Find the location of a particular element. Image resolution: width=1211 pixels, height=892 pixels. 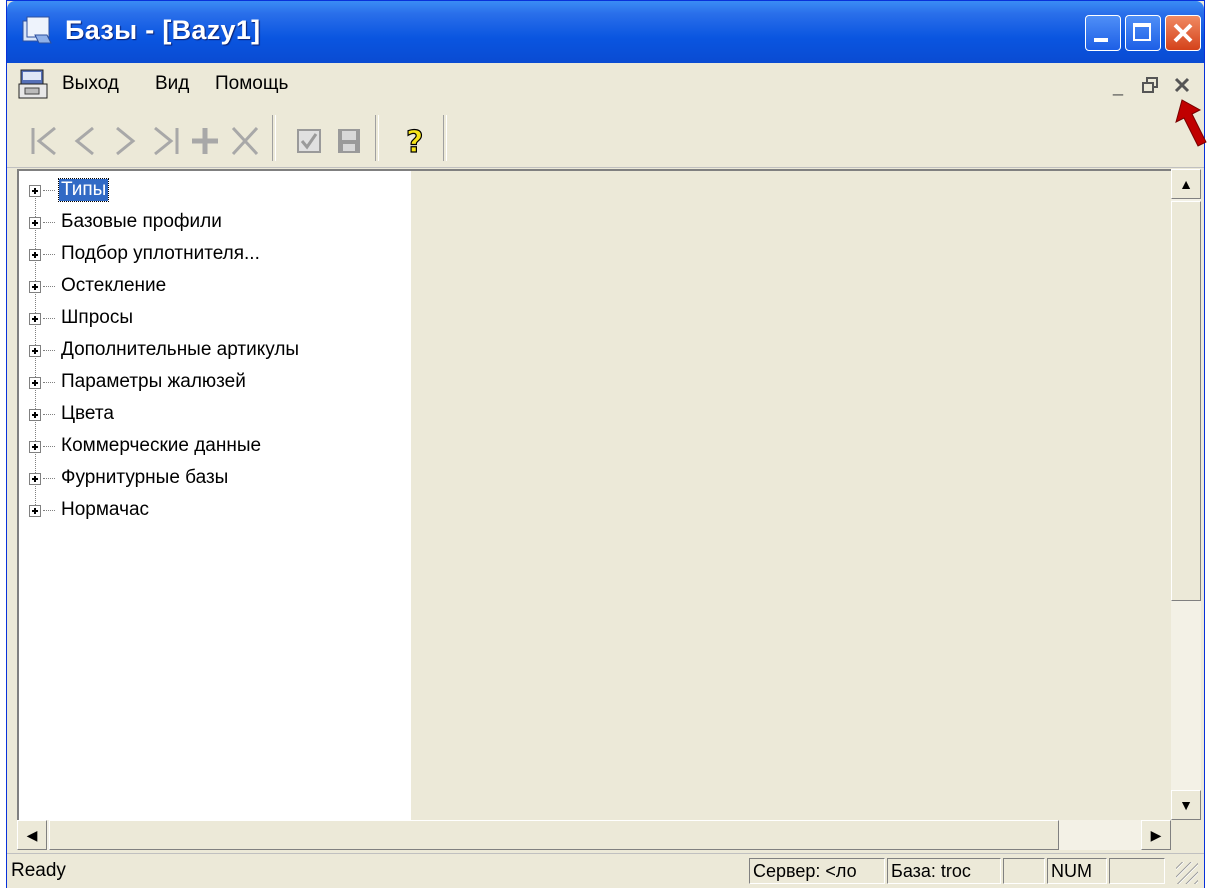

help-icon: ? is located at coordinates (414, 142).